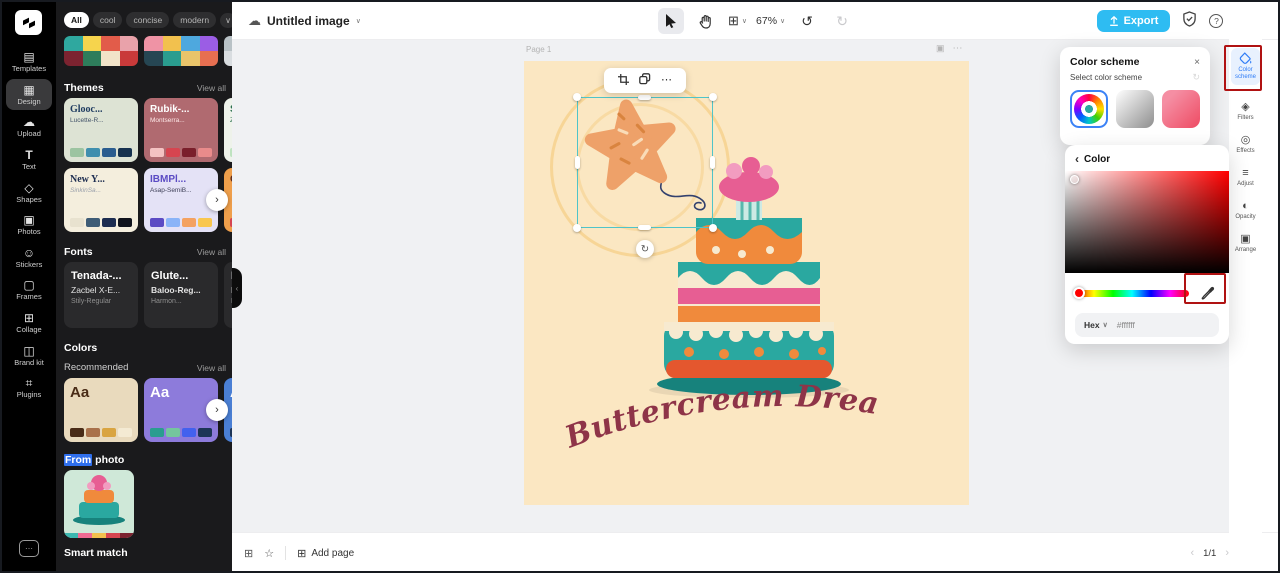  What do you see at coordinates (1245, 66) in the screenshot?
I see `rail-item-color-scheme: Color scheme` at bounding box center [1245, 66].